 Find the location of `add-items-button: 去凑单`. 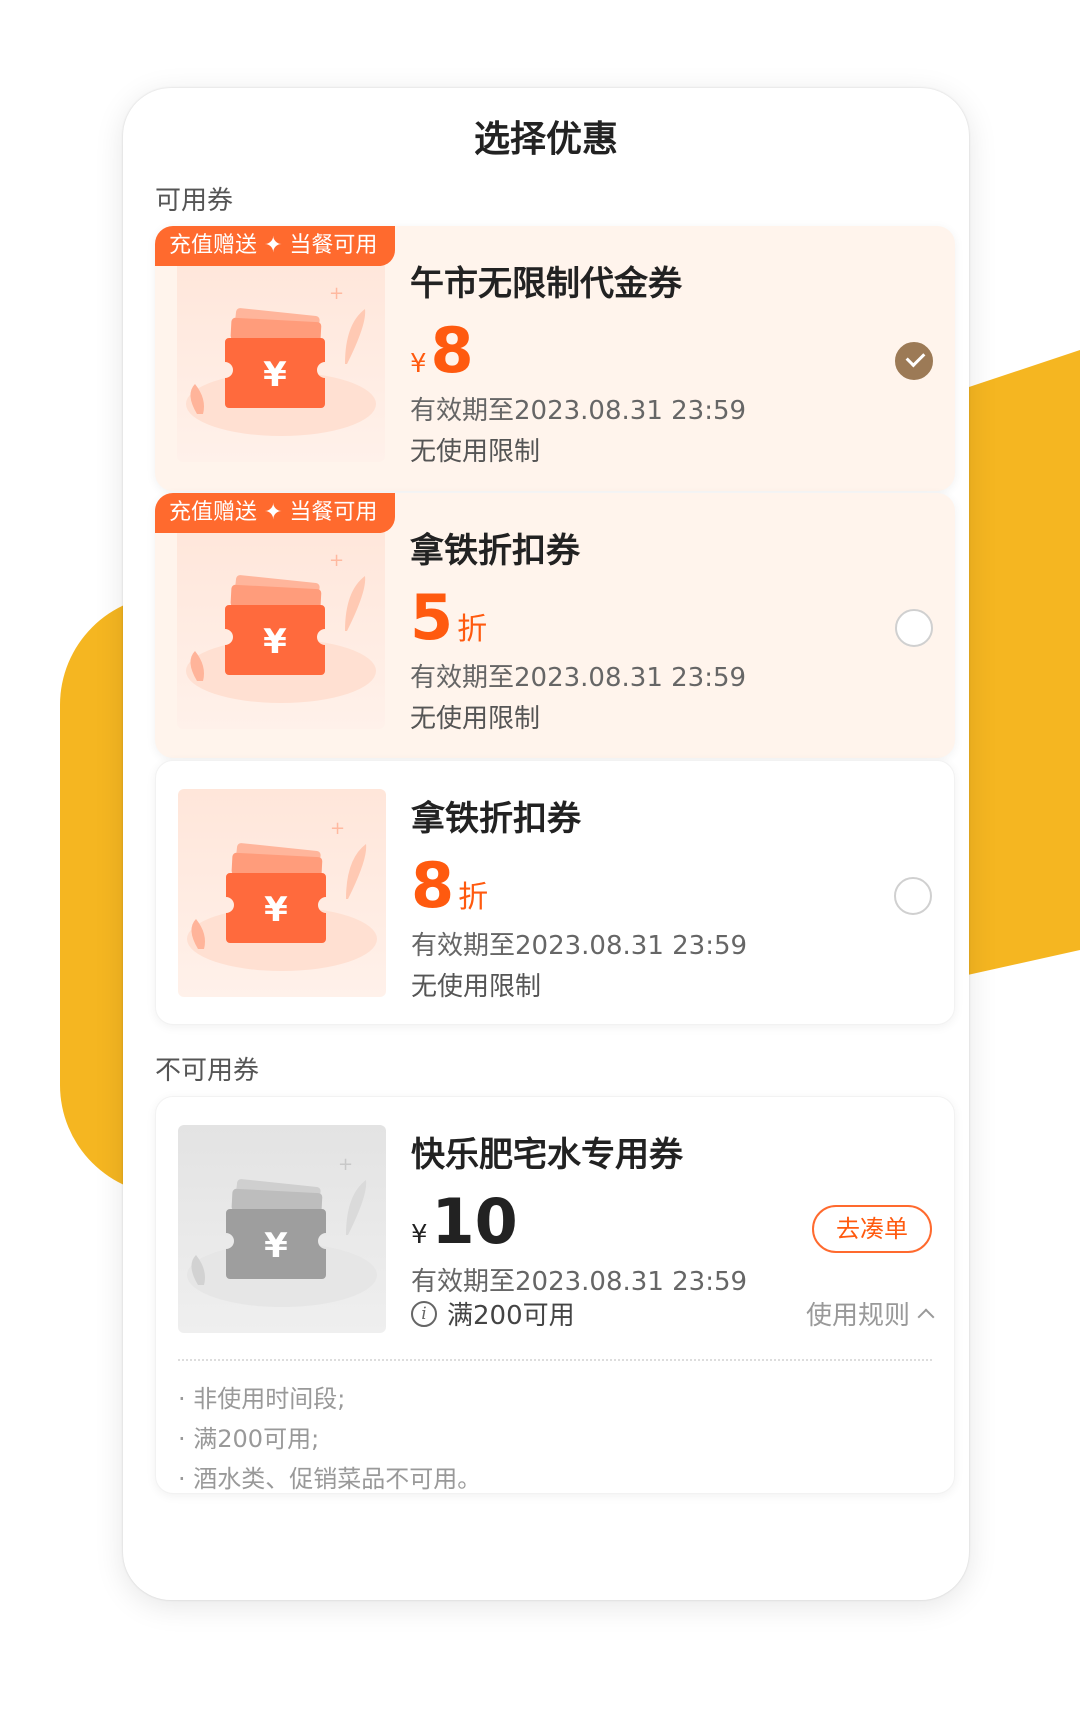

add-items-button: 去凑单 is located at coordinates (872, 1229).